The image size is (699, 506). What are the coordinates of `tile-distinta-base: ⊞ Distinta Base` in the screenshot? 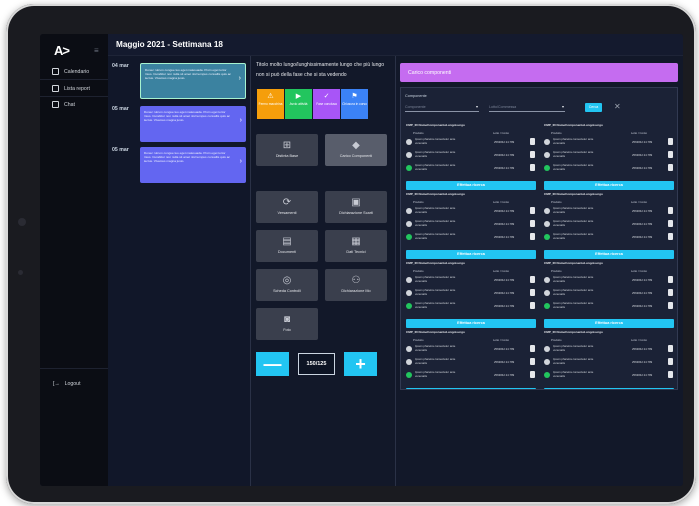 It's located at (287, 150).